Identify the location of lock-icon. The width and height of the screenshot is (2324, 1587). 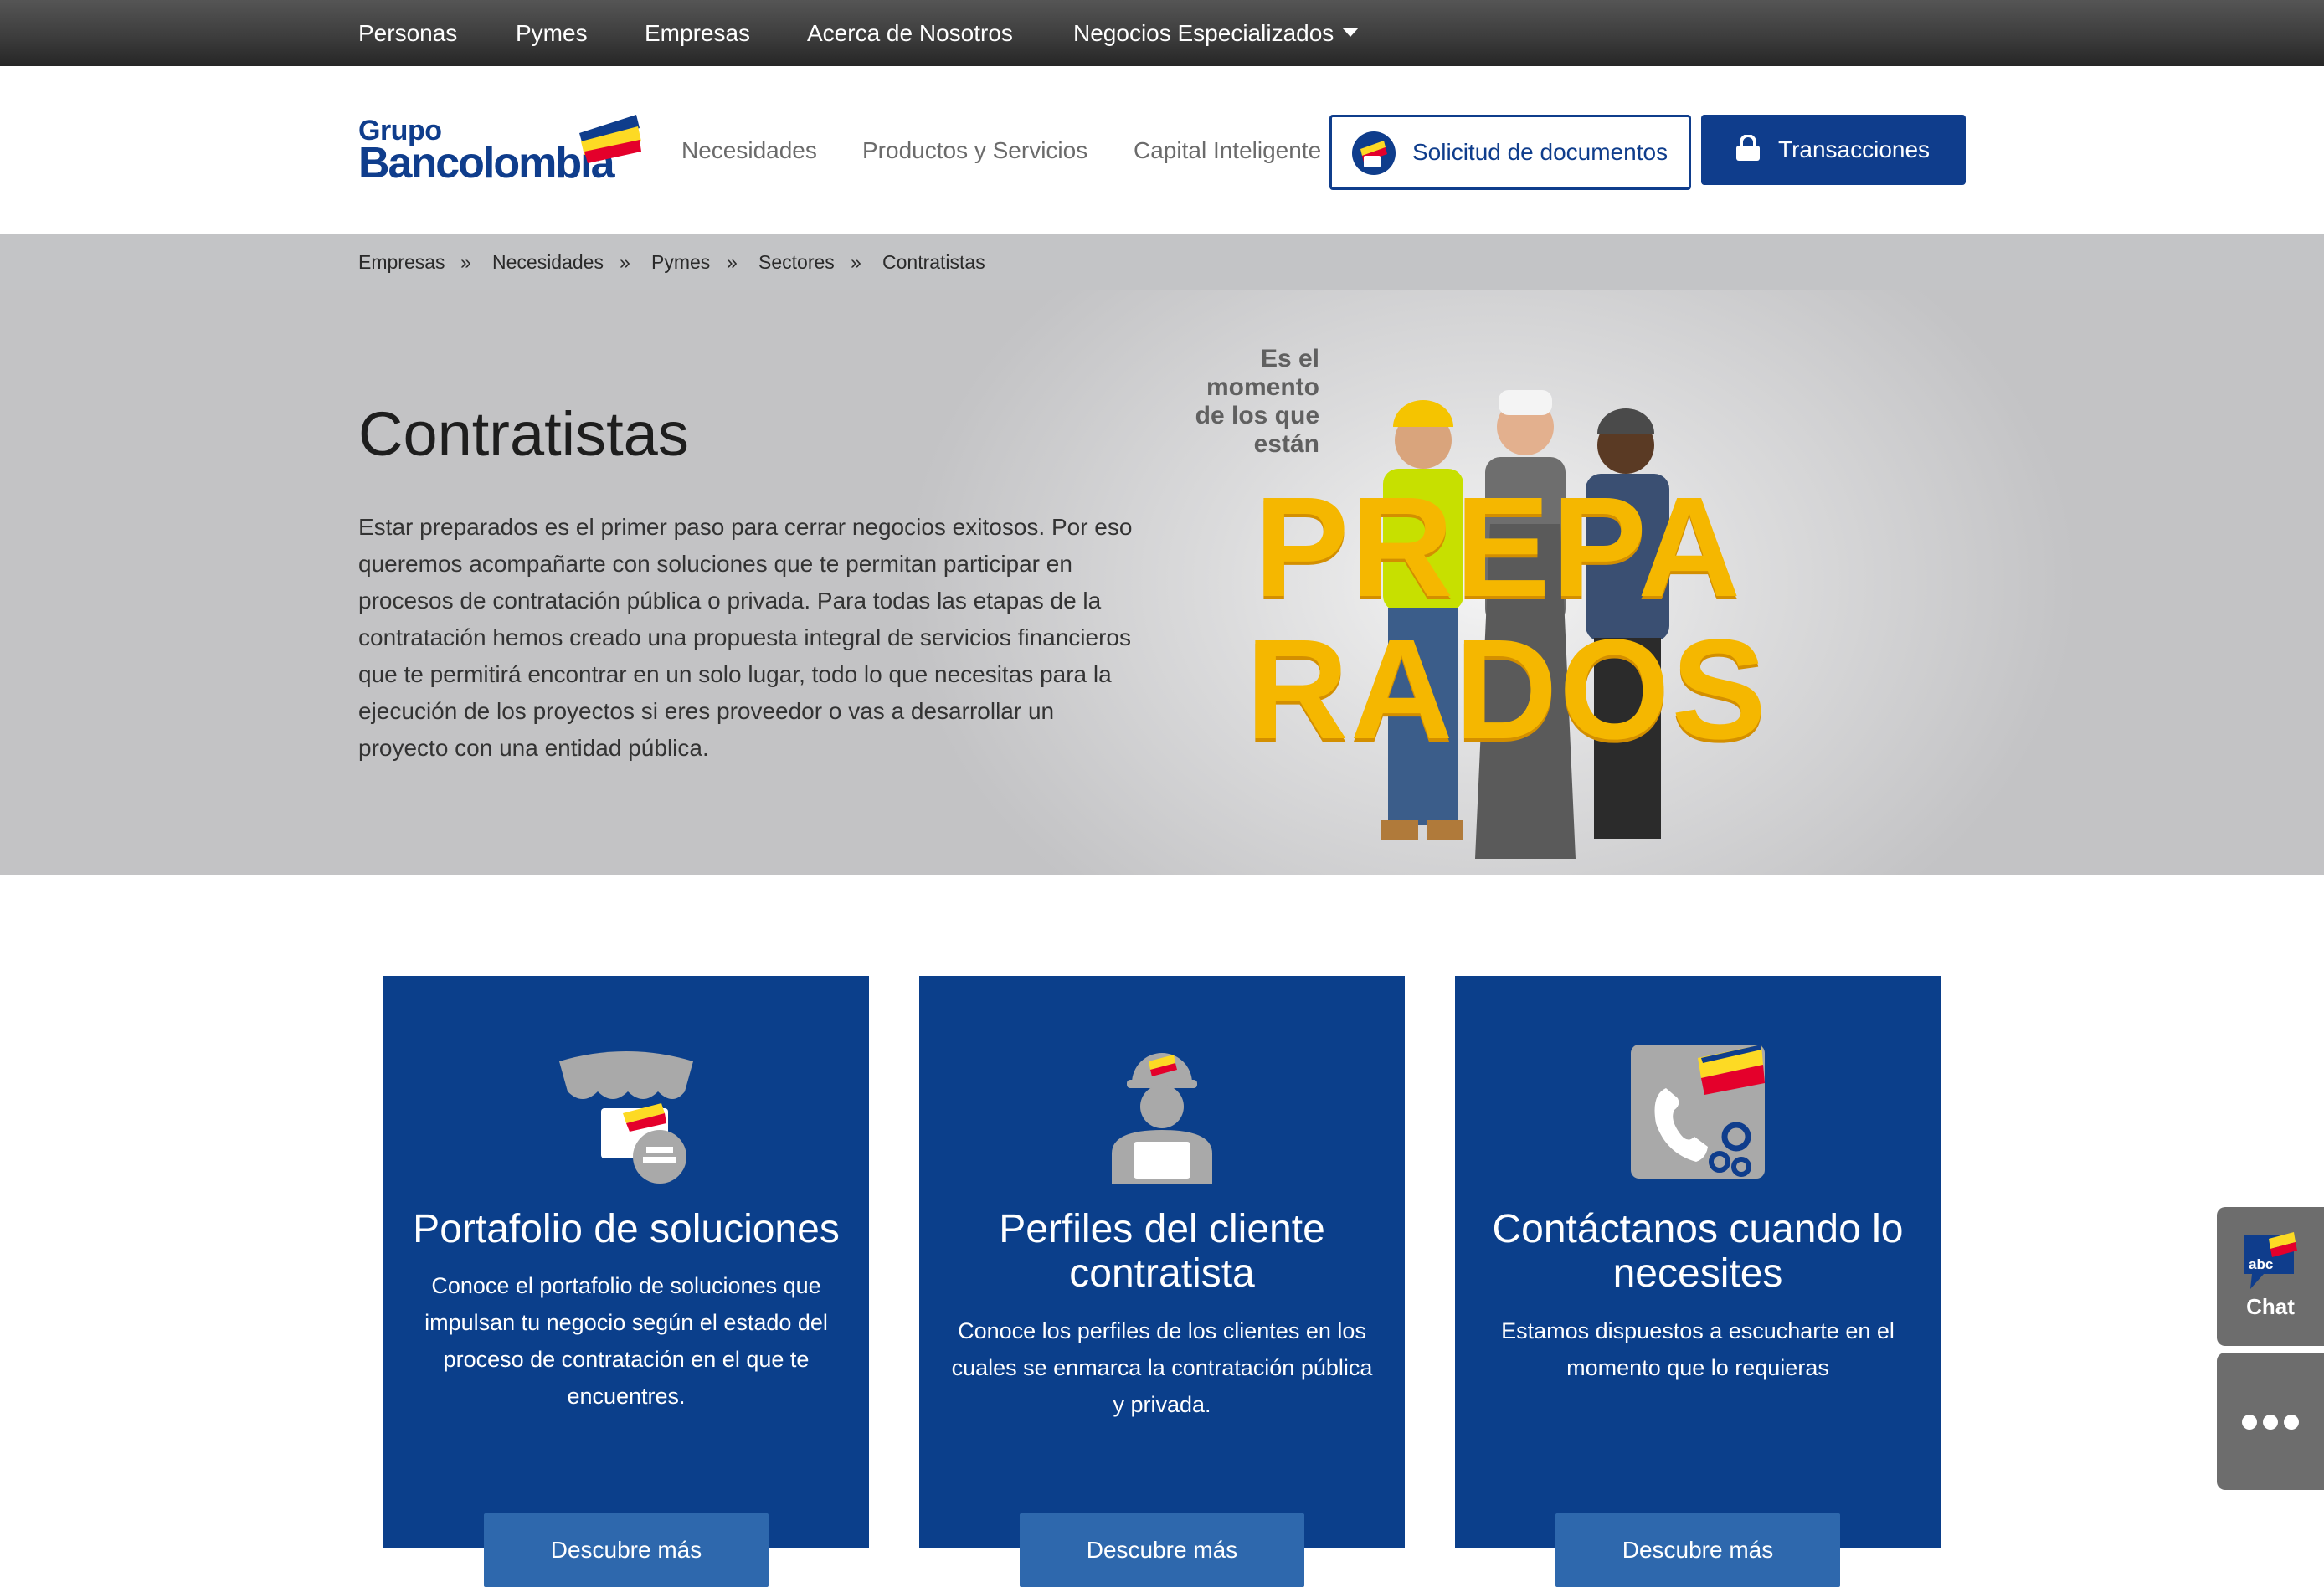
(1748, 148).